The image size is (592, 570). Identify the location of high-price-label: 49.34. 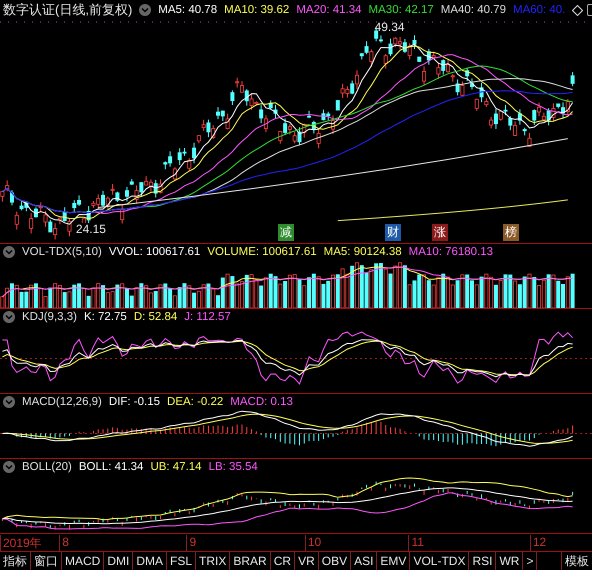
(389, 27).